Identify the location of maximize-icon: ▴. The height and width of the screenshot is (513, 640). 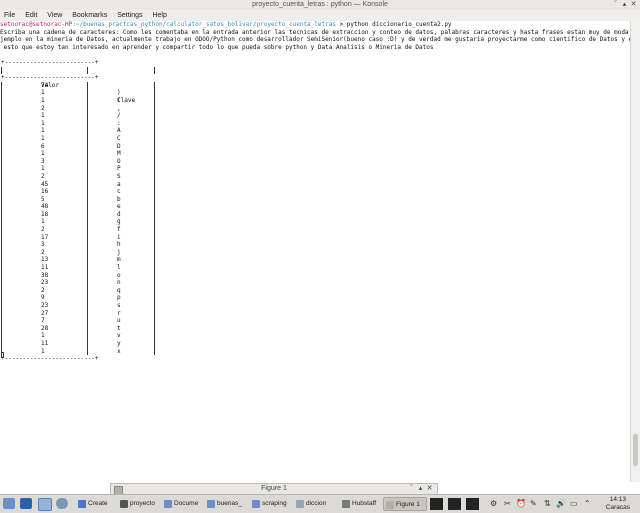
(624, 5).